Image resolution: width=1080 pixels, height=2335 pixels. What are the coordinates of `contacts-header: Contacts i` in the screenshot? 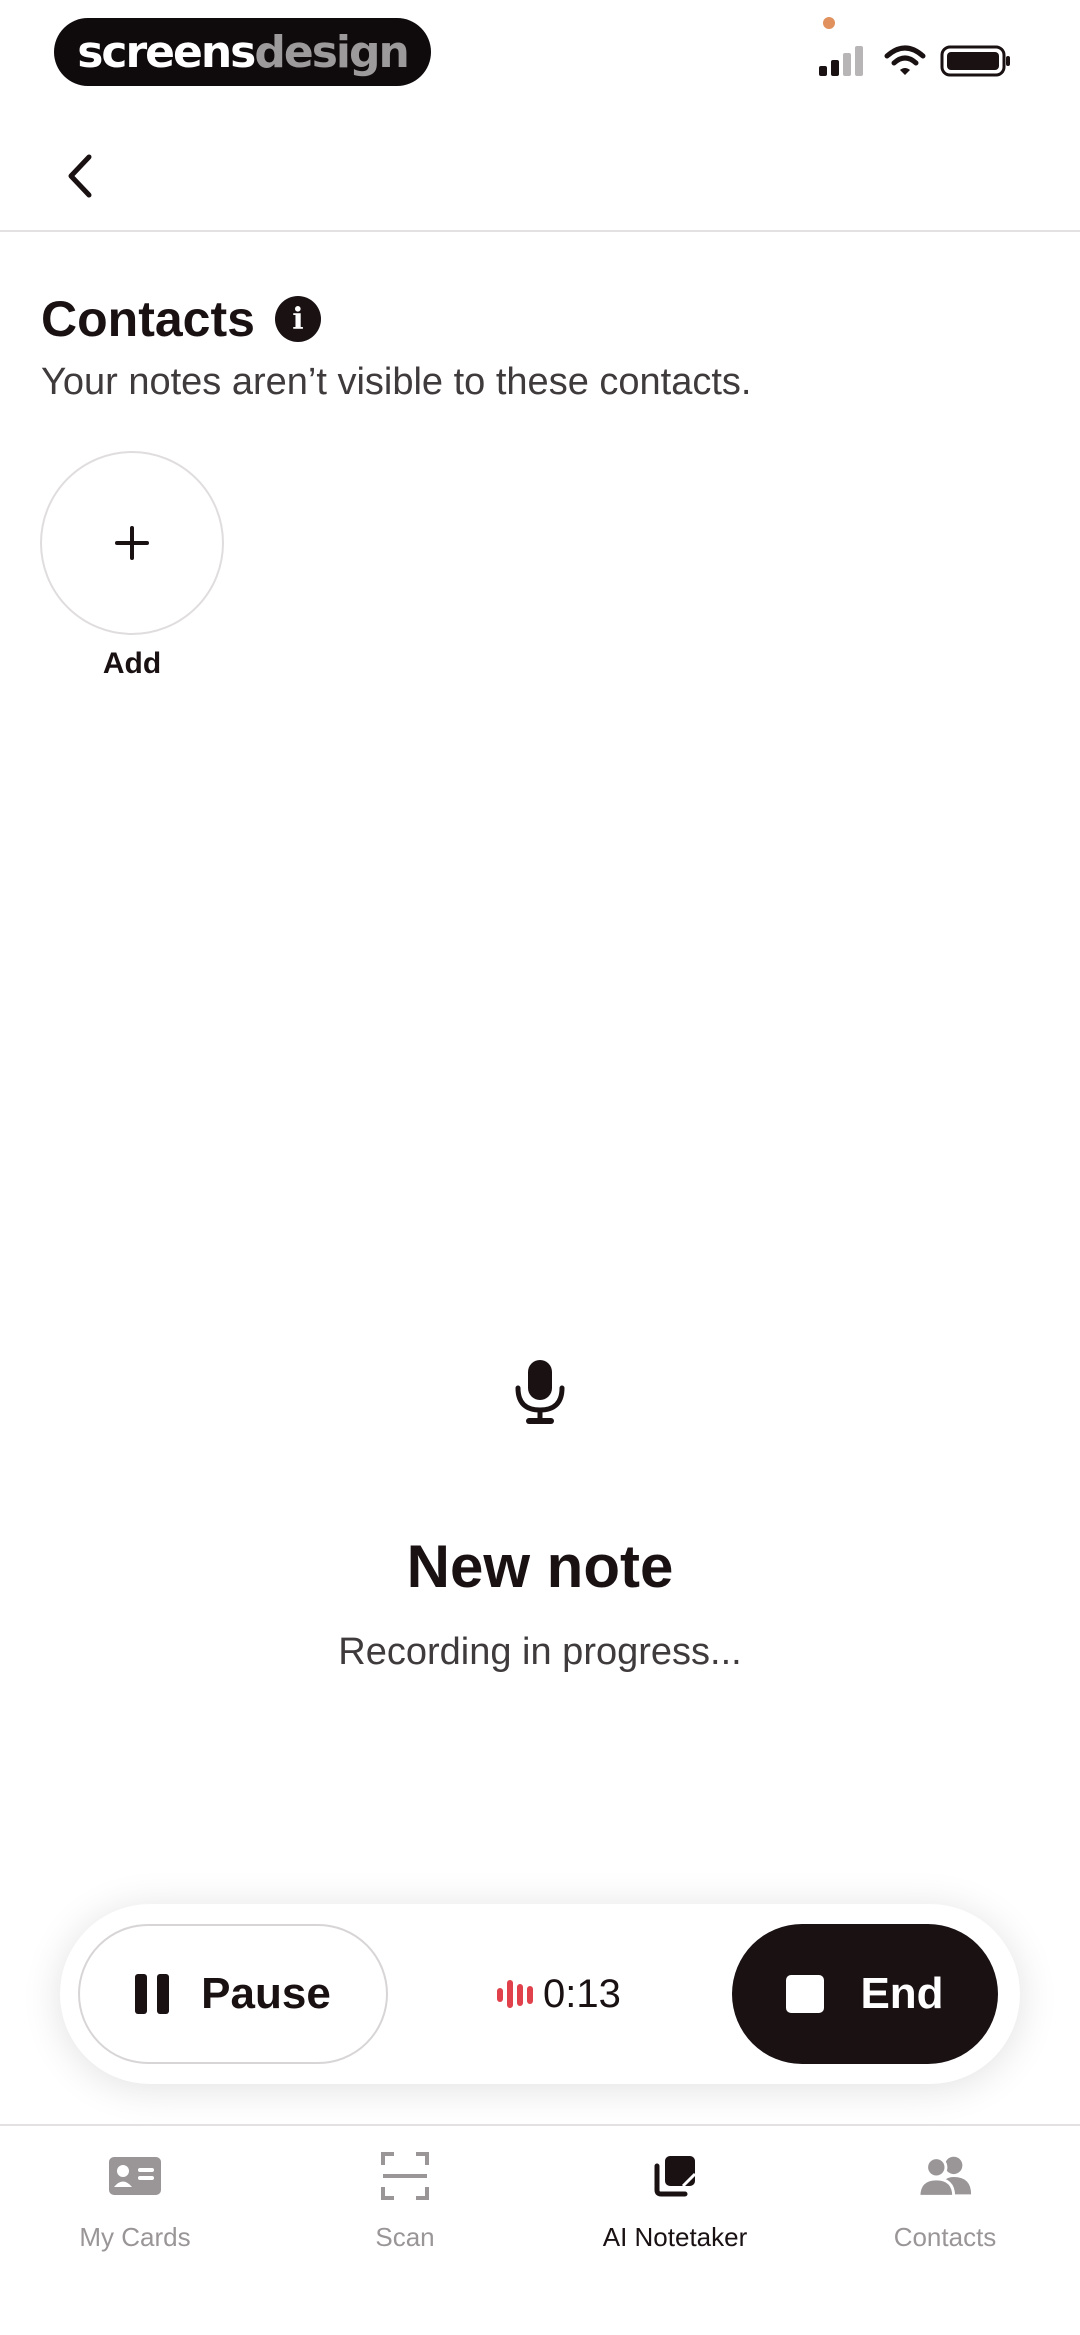 It's located at (181, 319).